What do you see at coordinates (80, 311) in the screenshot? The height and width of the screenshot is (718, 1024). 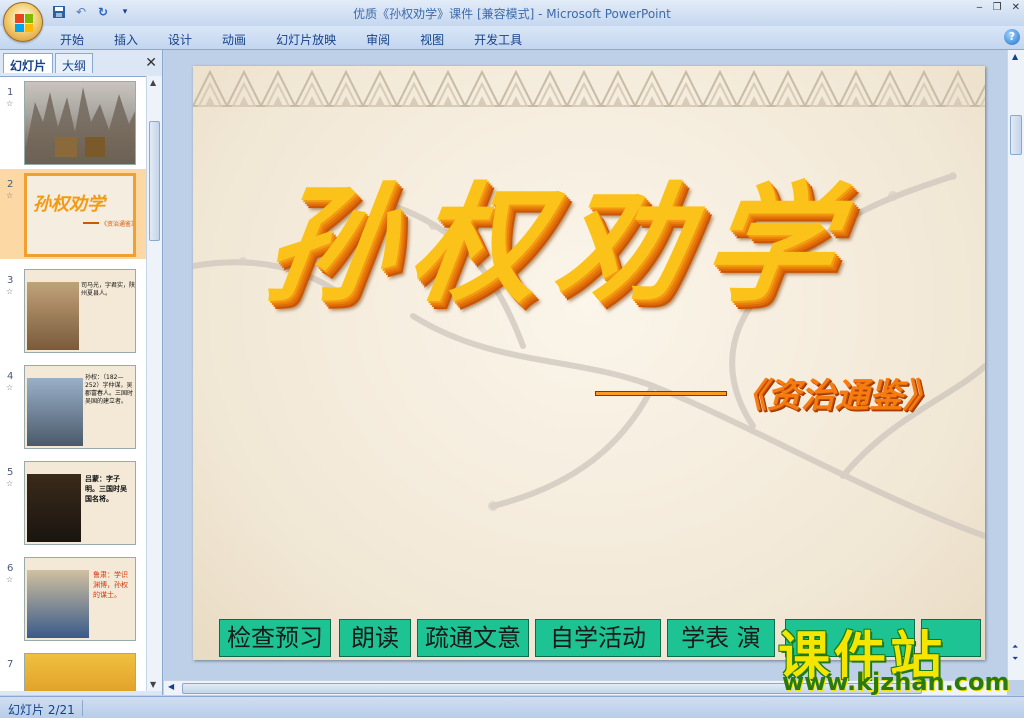 I see `thumbnail-image: 司马光，字君实，陕州夏县人。` at bounding box center [80, 311].